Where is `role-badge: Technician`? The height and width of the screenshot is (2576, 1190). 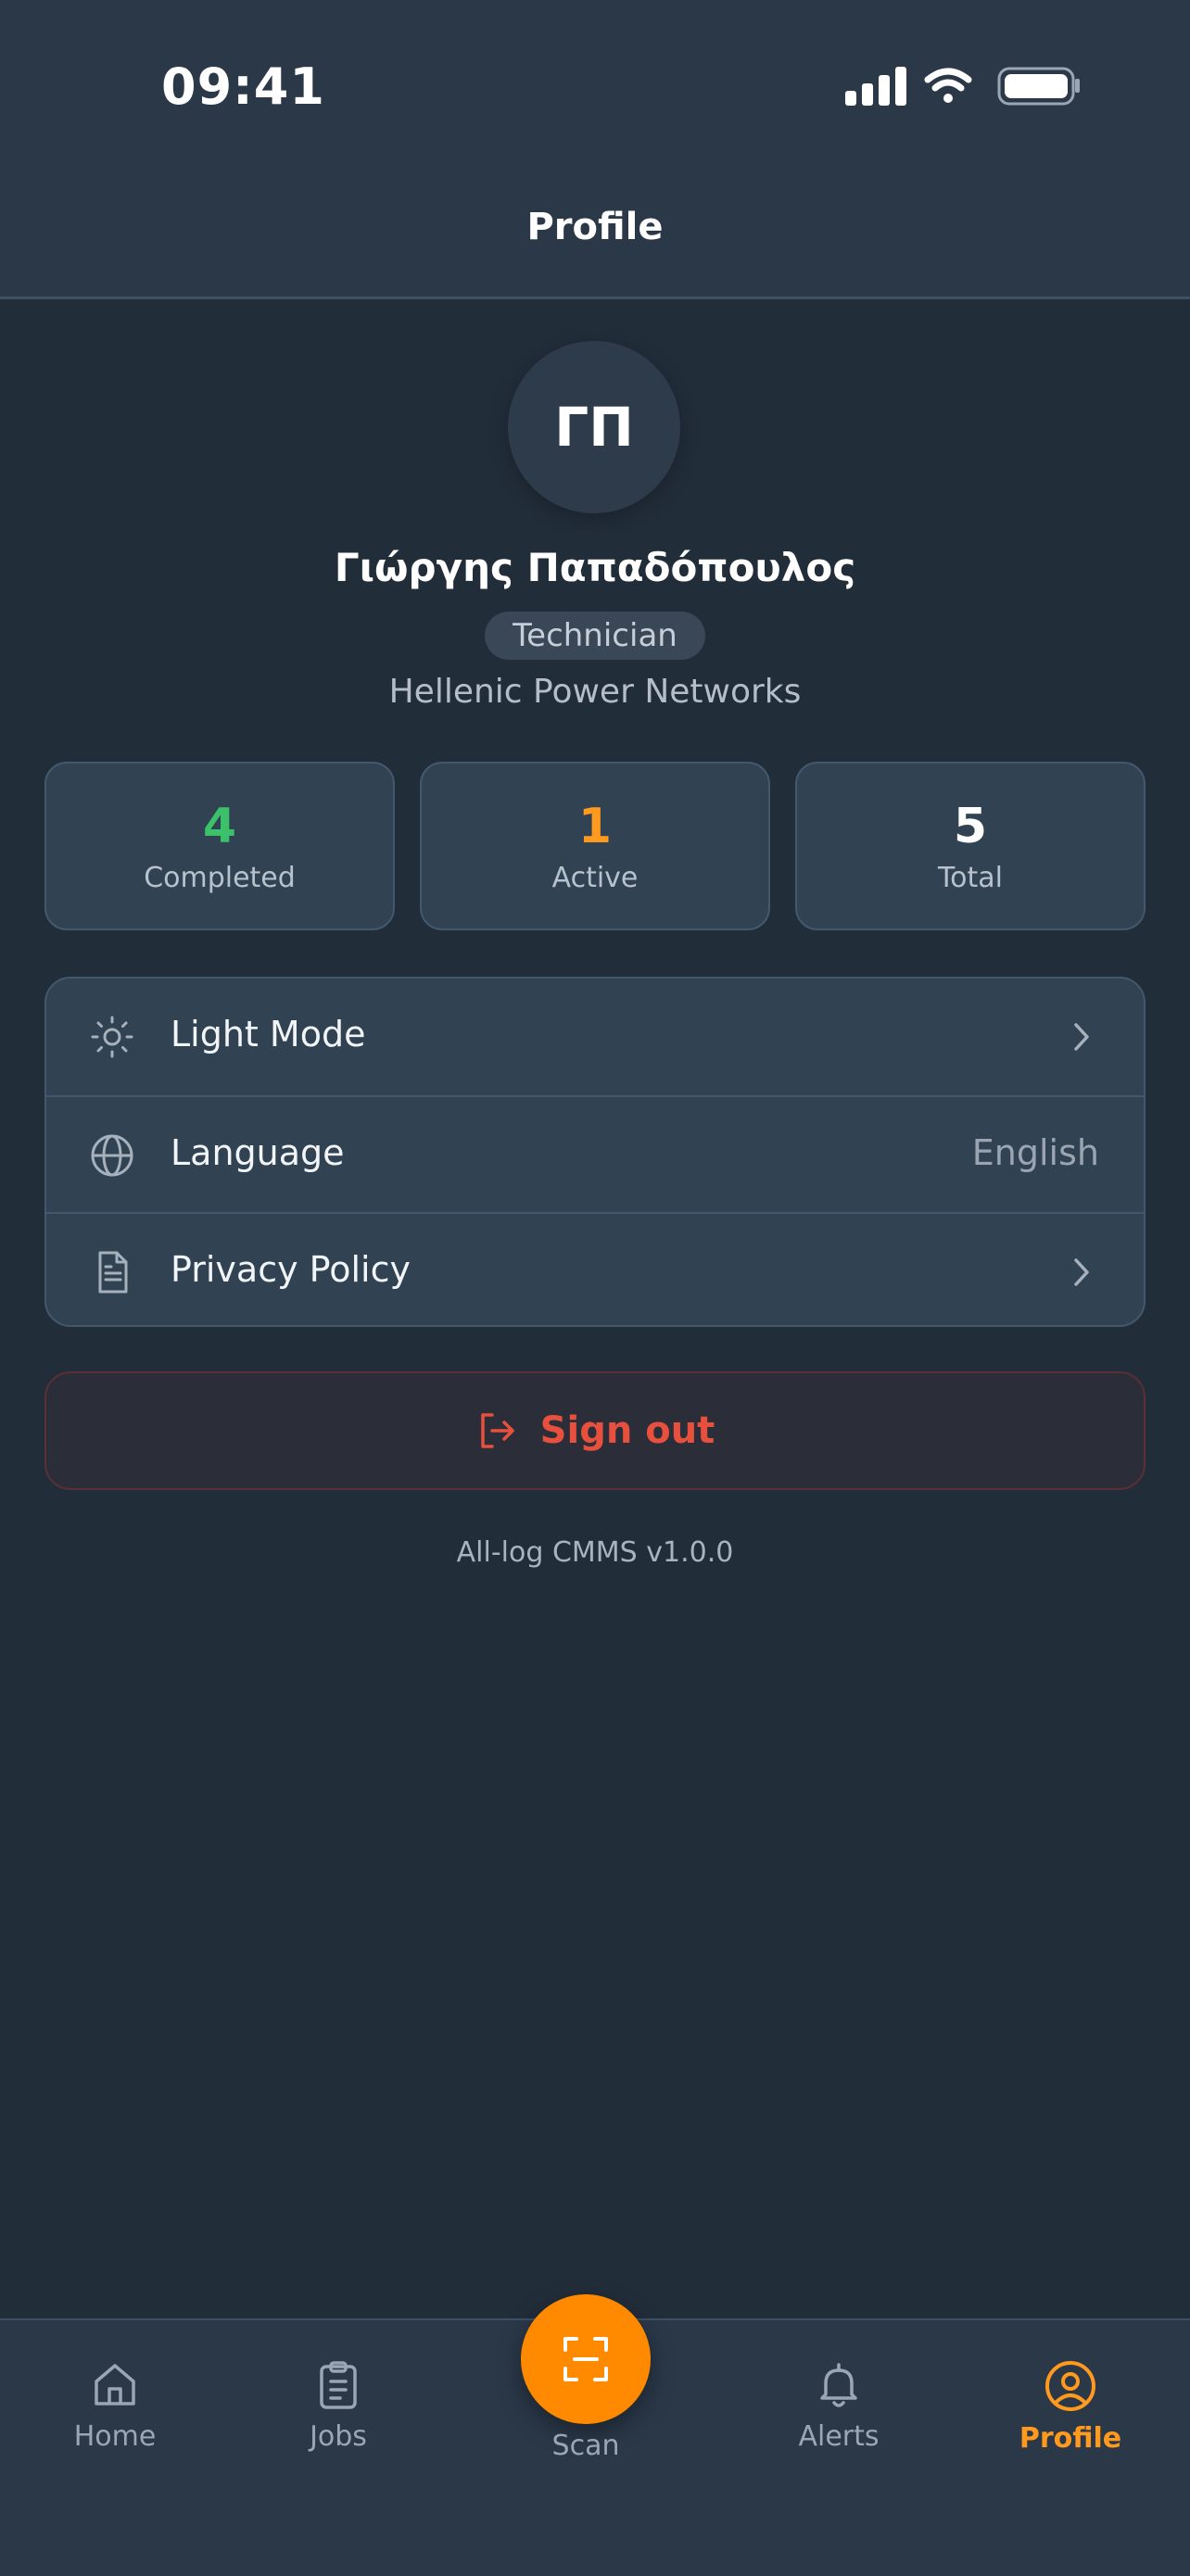 role-badge: Technician is located at coordinates (595, 636).